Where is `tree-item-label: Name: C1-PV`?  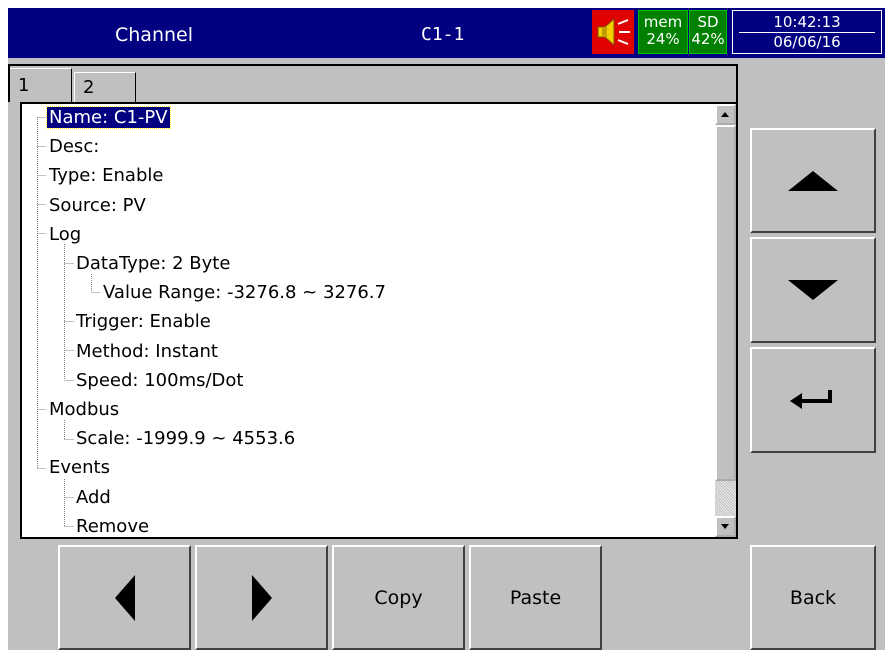 tree-item-label: Name: C1-PV is located at coordinates (108, 117).